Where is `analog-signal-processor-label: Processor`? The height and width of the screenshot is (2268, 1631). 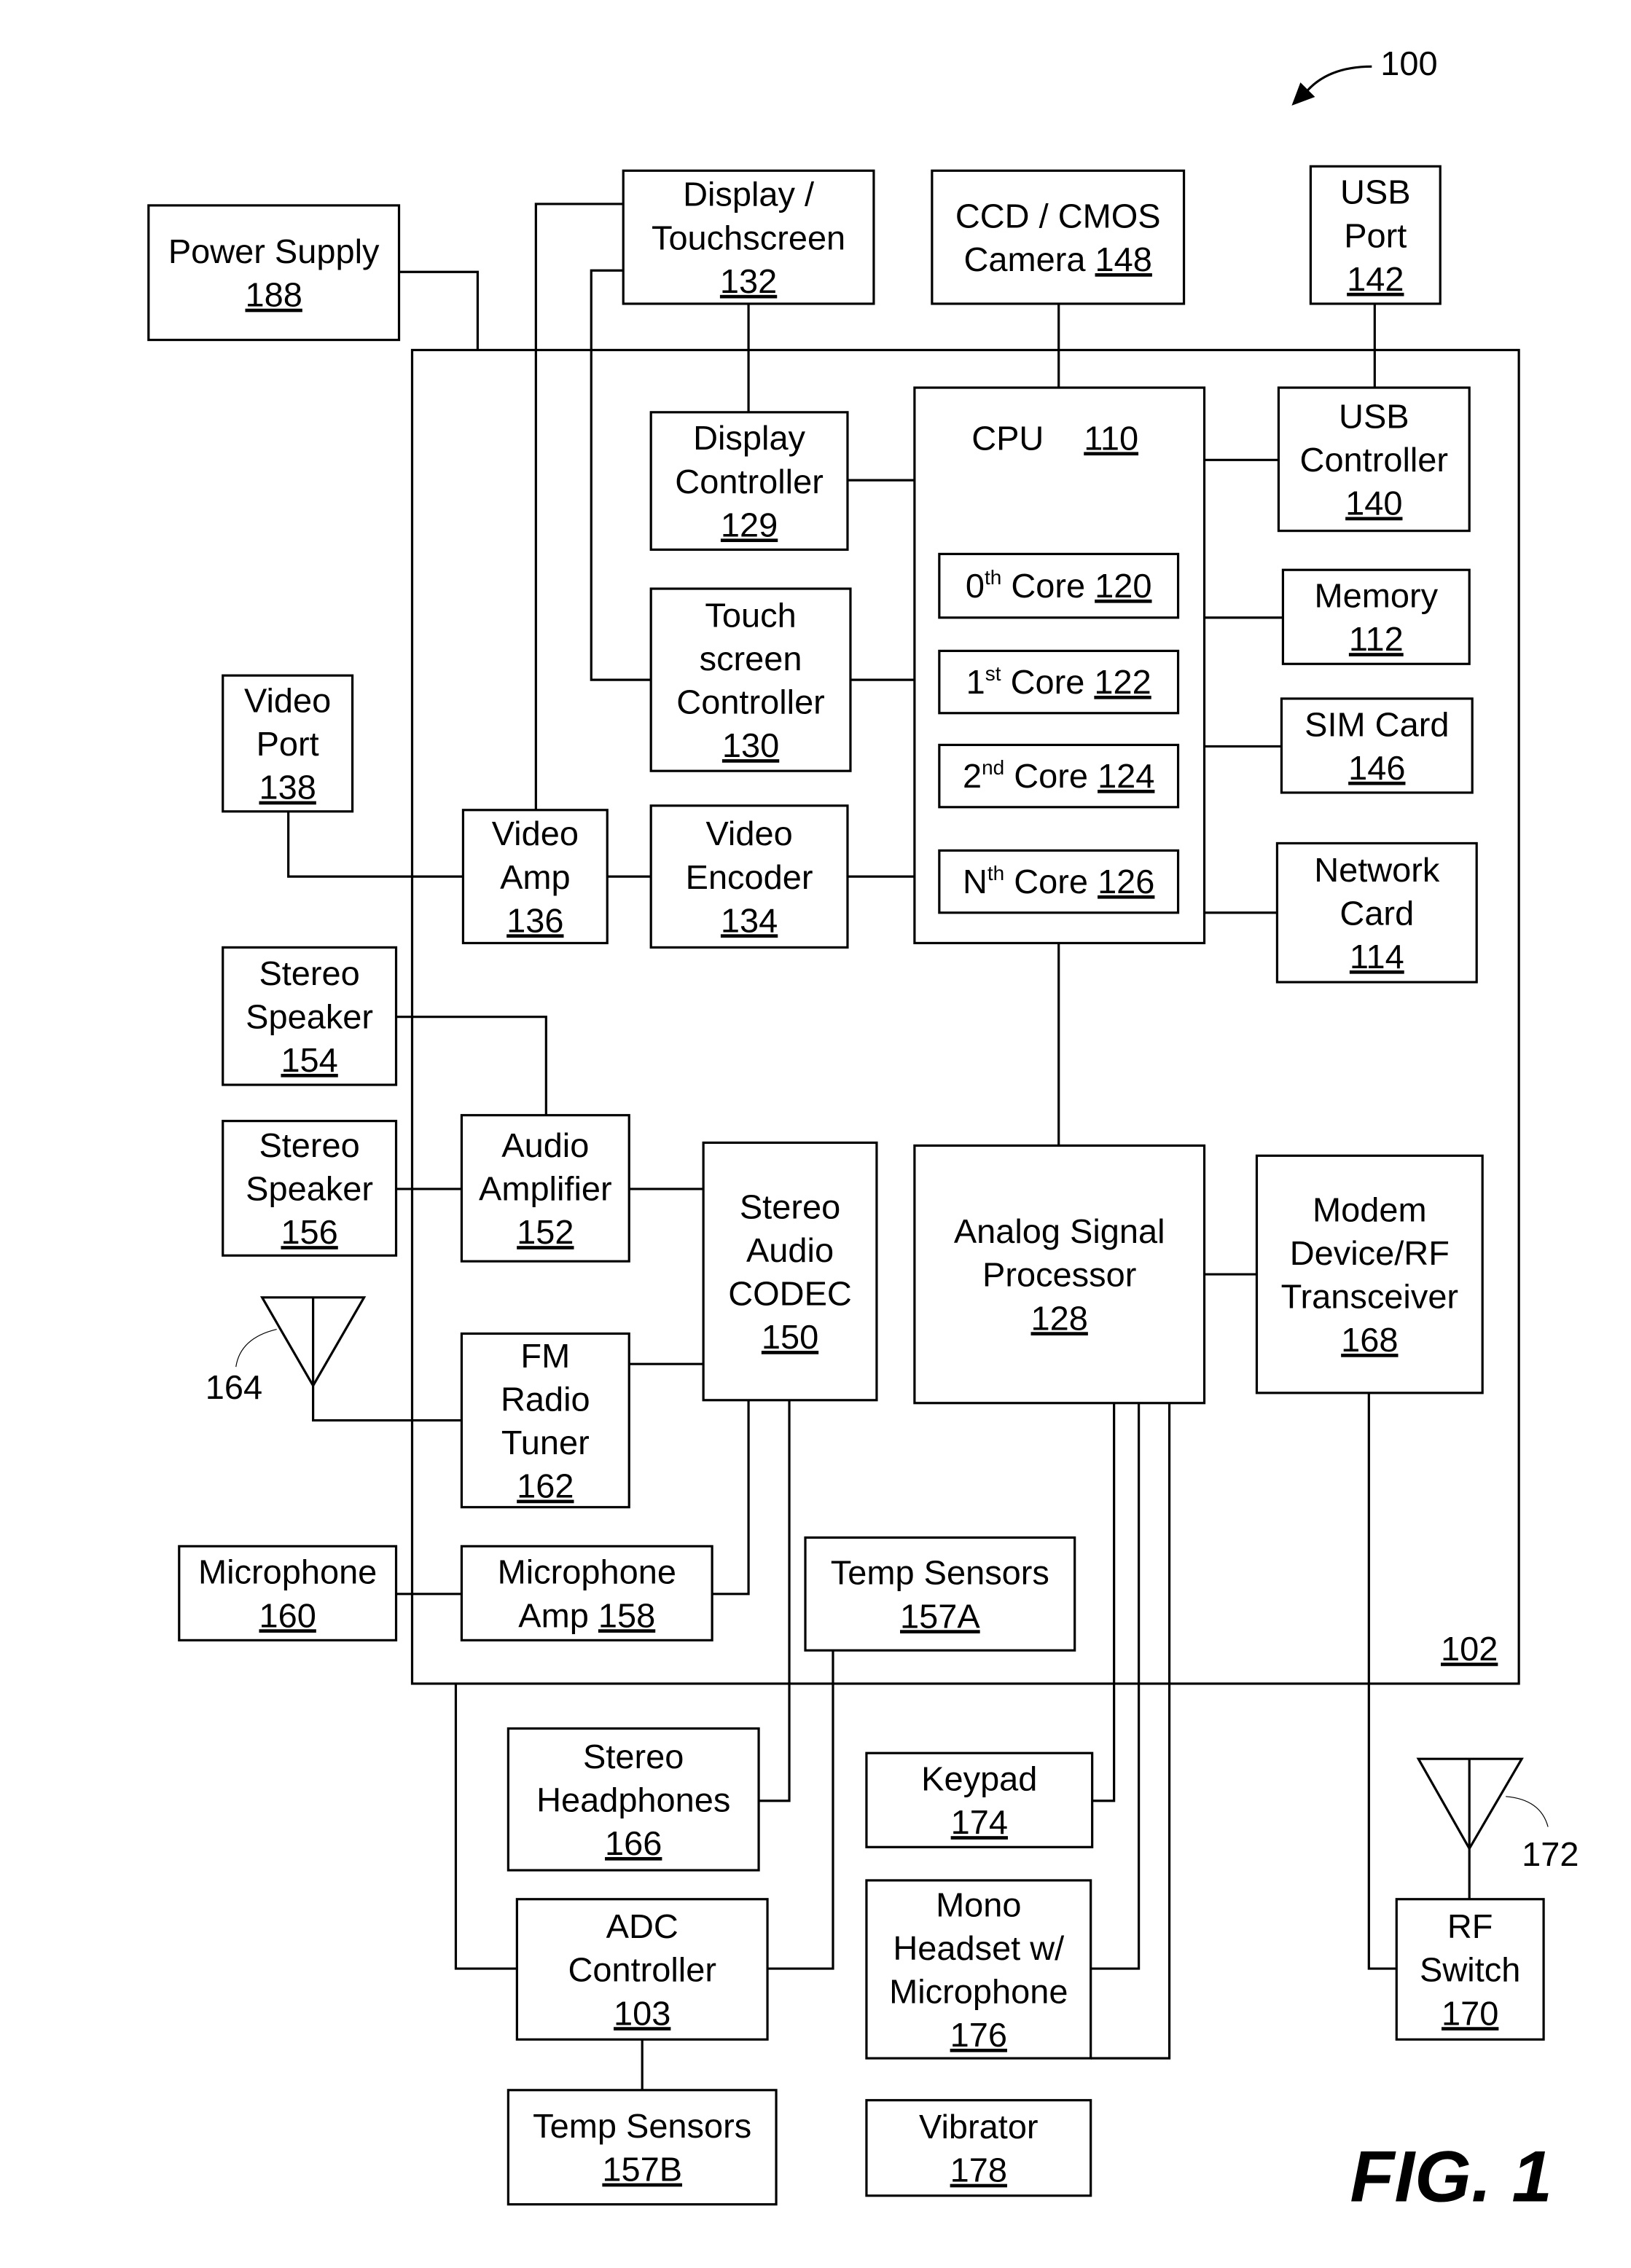
analog-signal-processor-label: Processor is located at coordinates (1059, 1275).